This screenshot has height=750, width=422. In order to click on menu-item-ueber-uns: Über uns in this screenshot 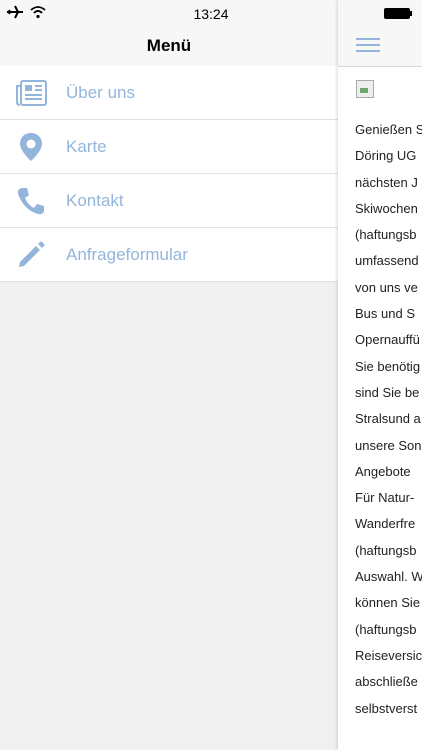, I will do `click(169, 93)`.